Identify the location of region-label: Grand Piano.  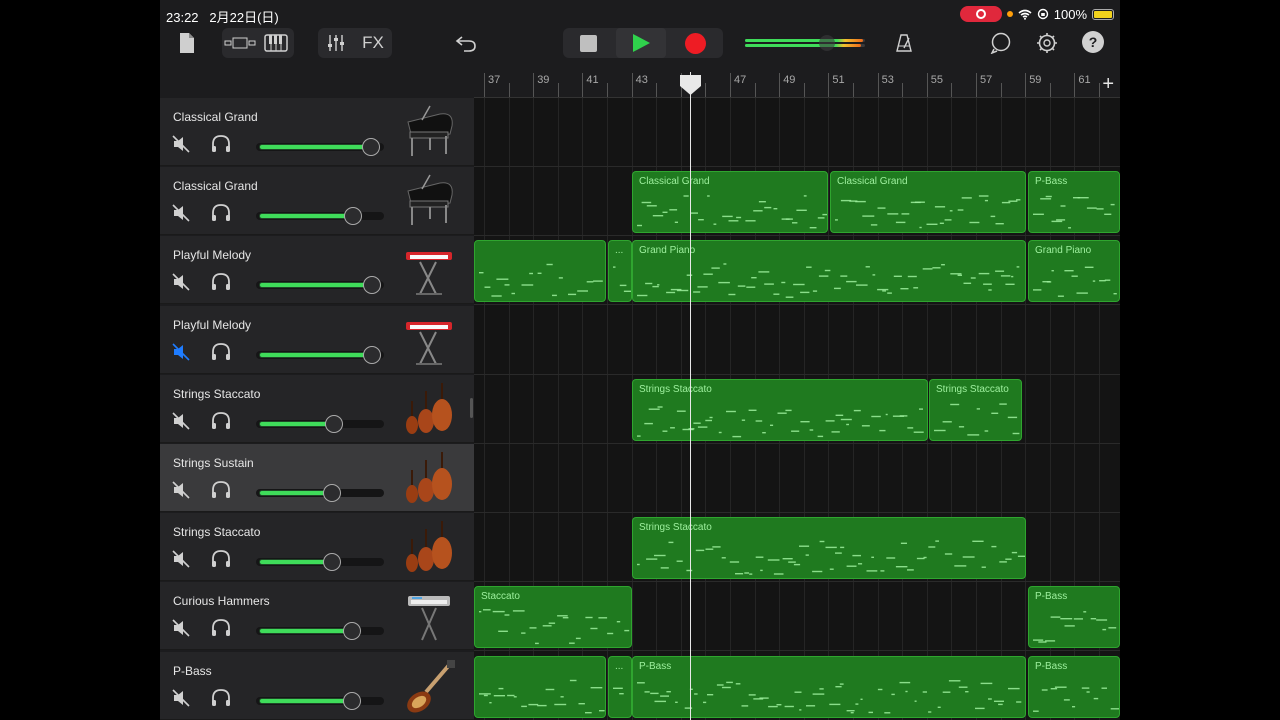
(1063, 251).